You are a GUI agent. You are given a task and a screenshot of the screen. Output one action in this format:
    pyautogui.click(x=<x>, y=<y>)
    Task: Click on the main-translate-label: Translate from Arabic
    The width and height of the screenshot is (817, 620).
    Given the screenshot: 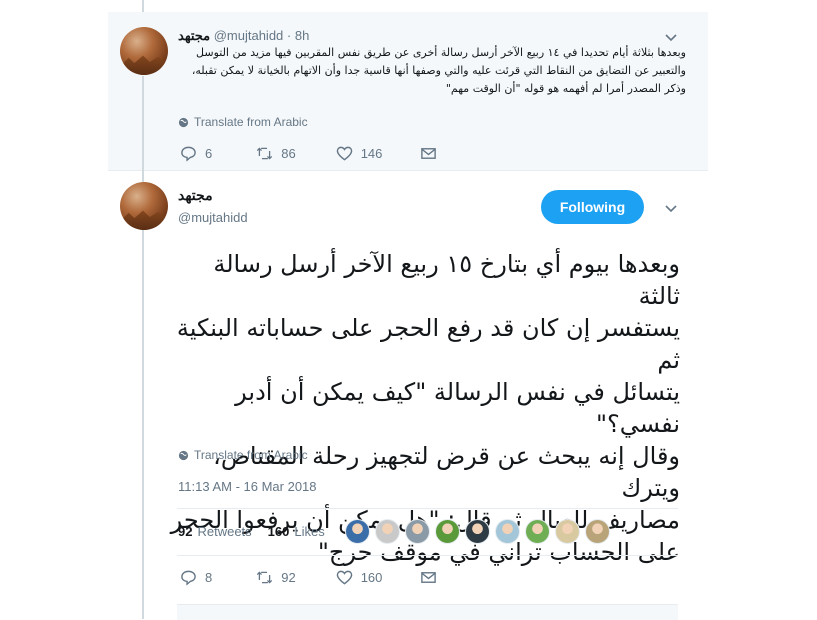 What is the action you would take?
    pyautogui.click(x=251, y=455)
    